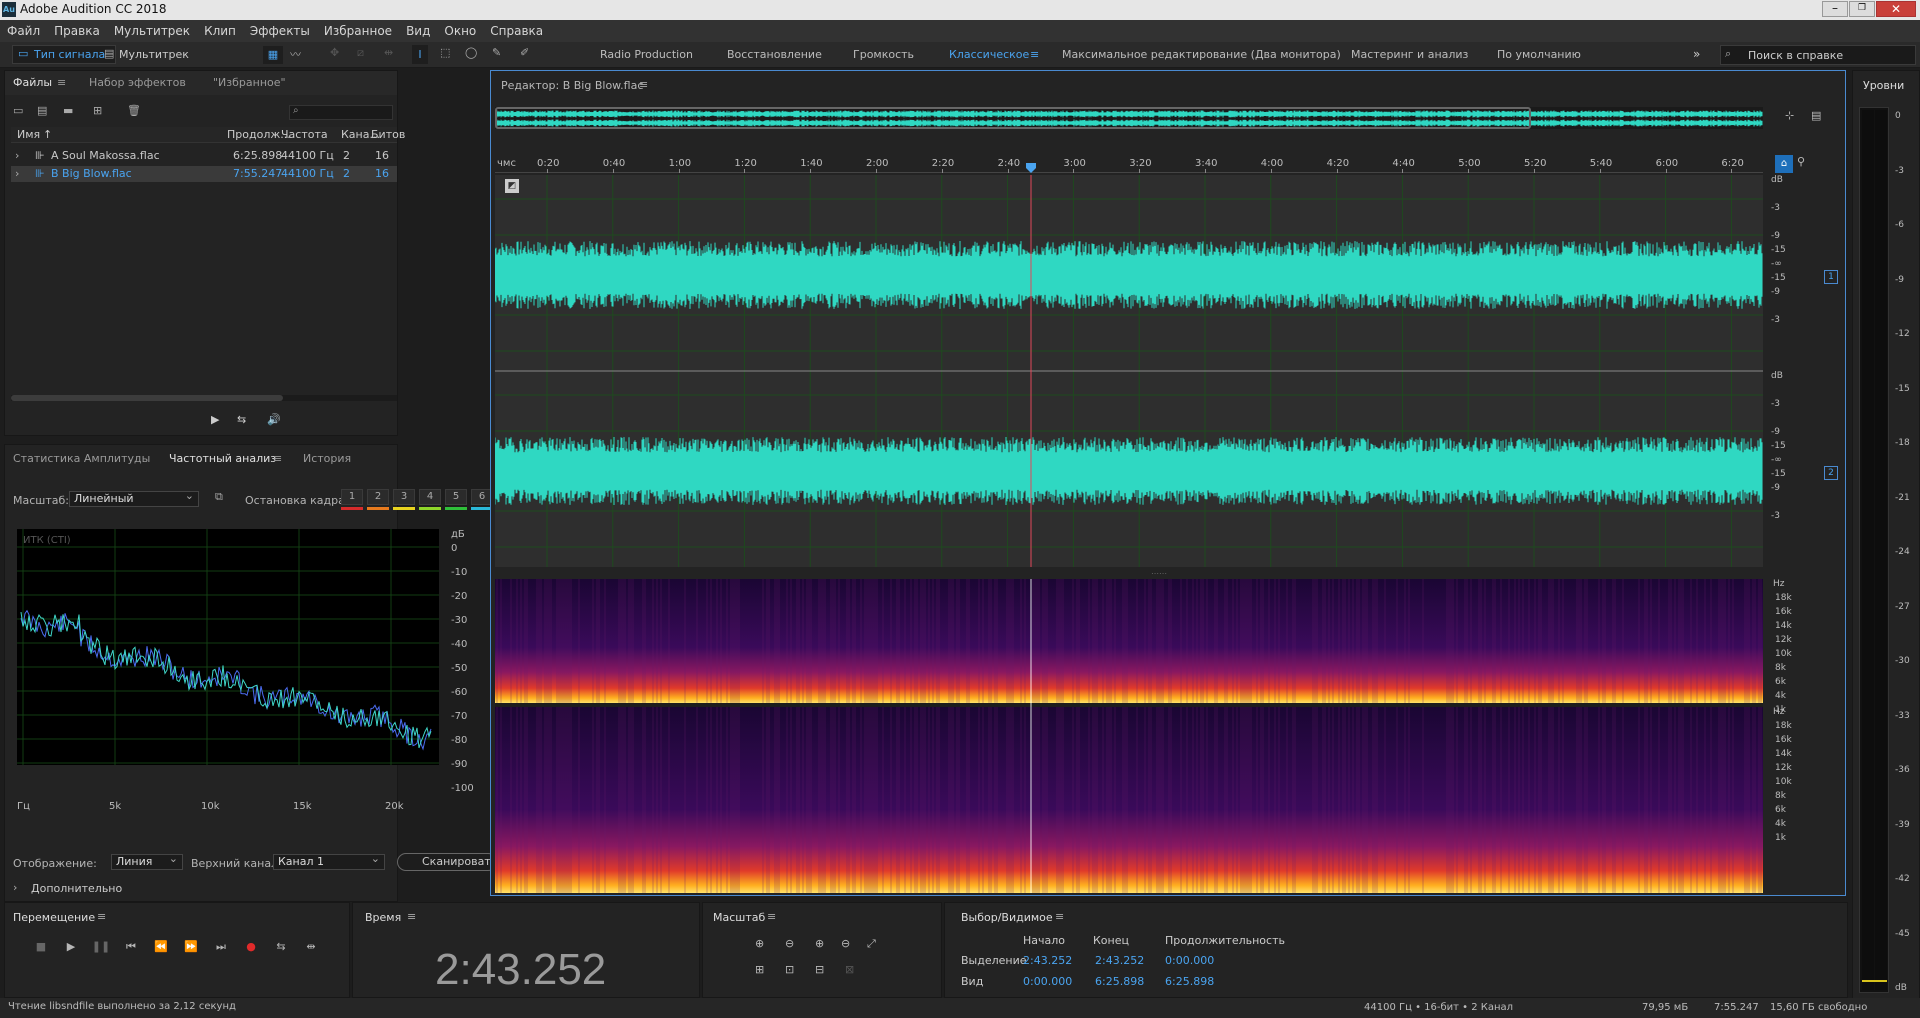 This screenshot has width=1920, height=1018. I want to click on menu-3: Клип, so click(220, 31).